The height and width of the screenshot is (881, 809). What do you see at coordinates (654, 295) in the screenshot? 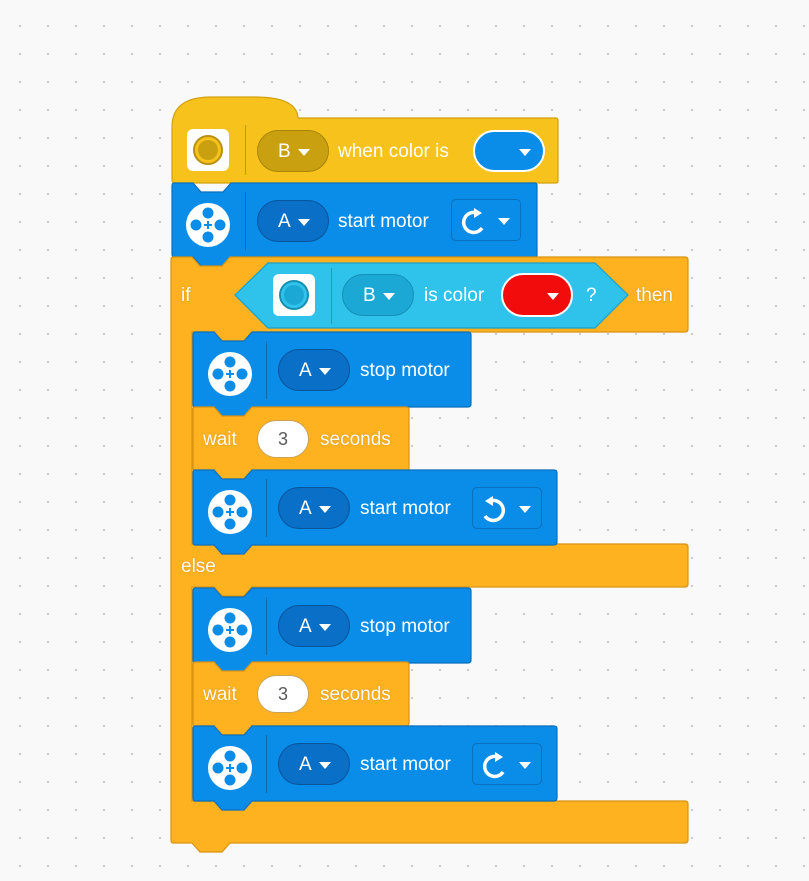
I see `then-label: then` at bounding box center [654, 295].